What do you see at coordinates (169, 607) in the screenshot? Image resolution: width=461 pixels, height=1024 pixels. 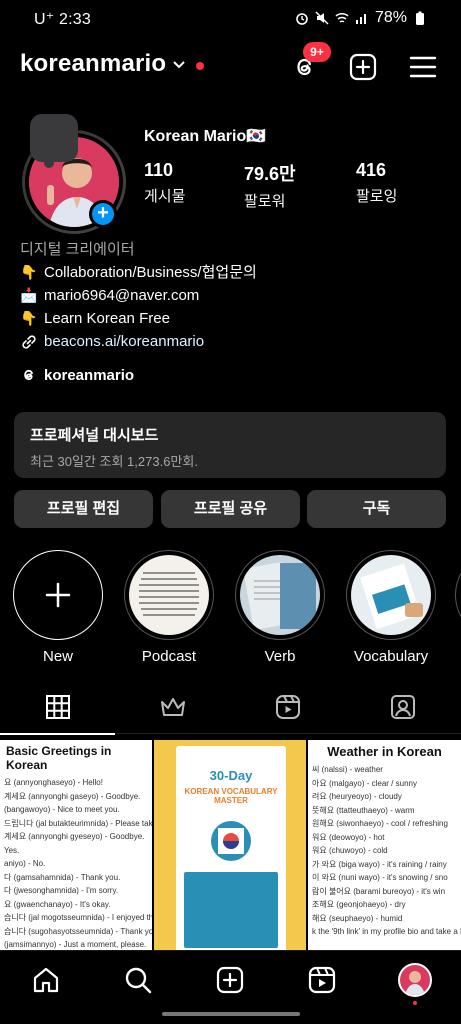 I see `highlight-podcast: Podcast` at bounding box center [169, 607].